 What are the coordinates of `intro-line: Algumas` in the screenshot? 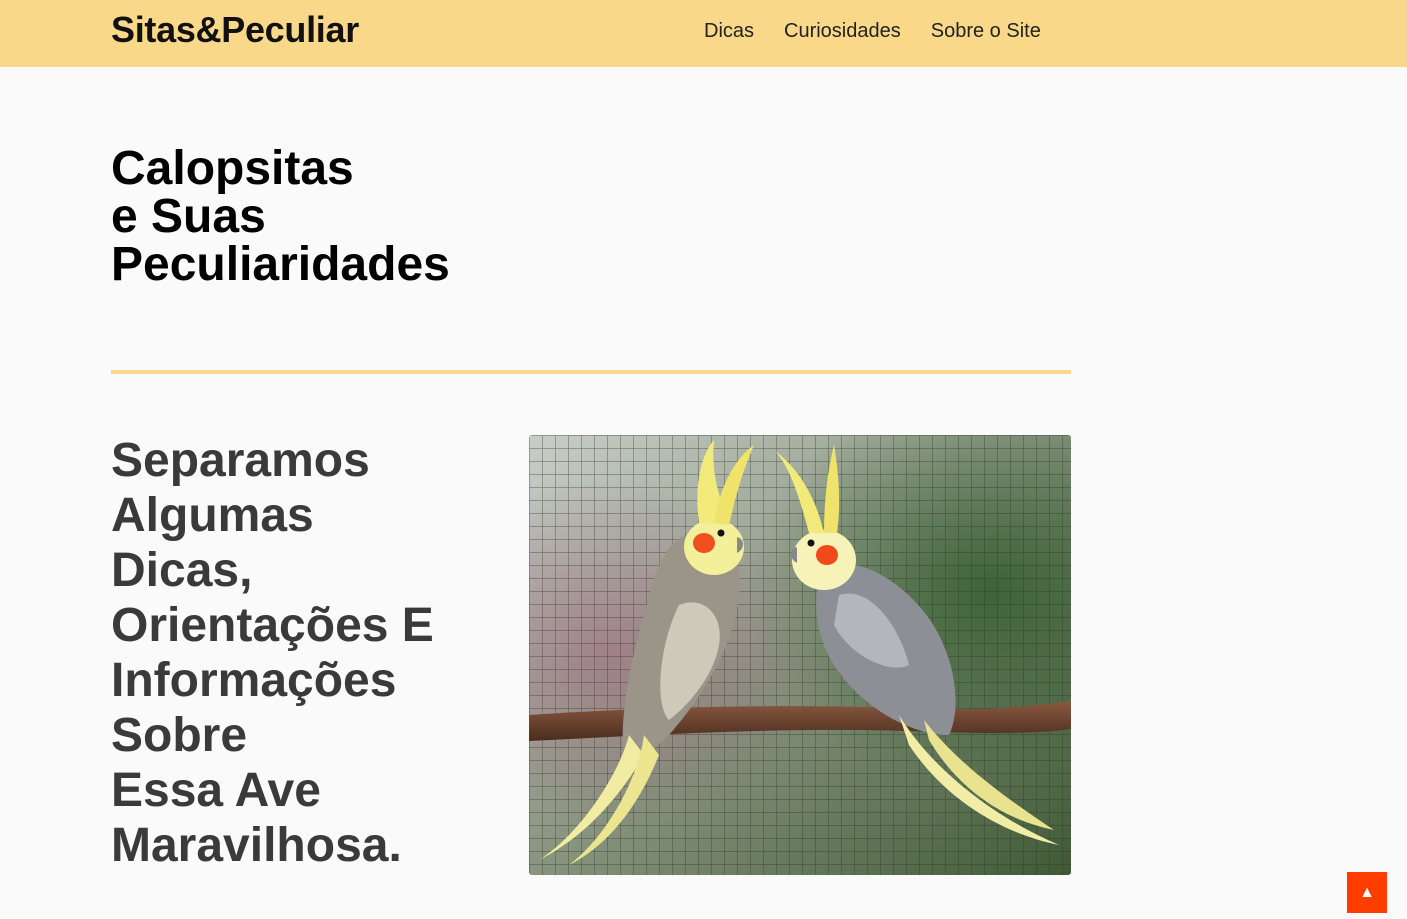 It's located at (212, 515).